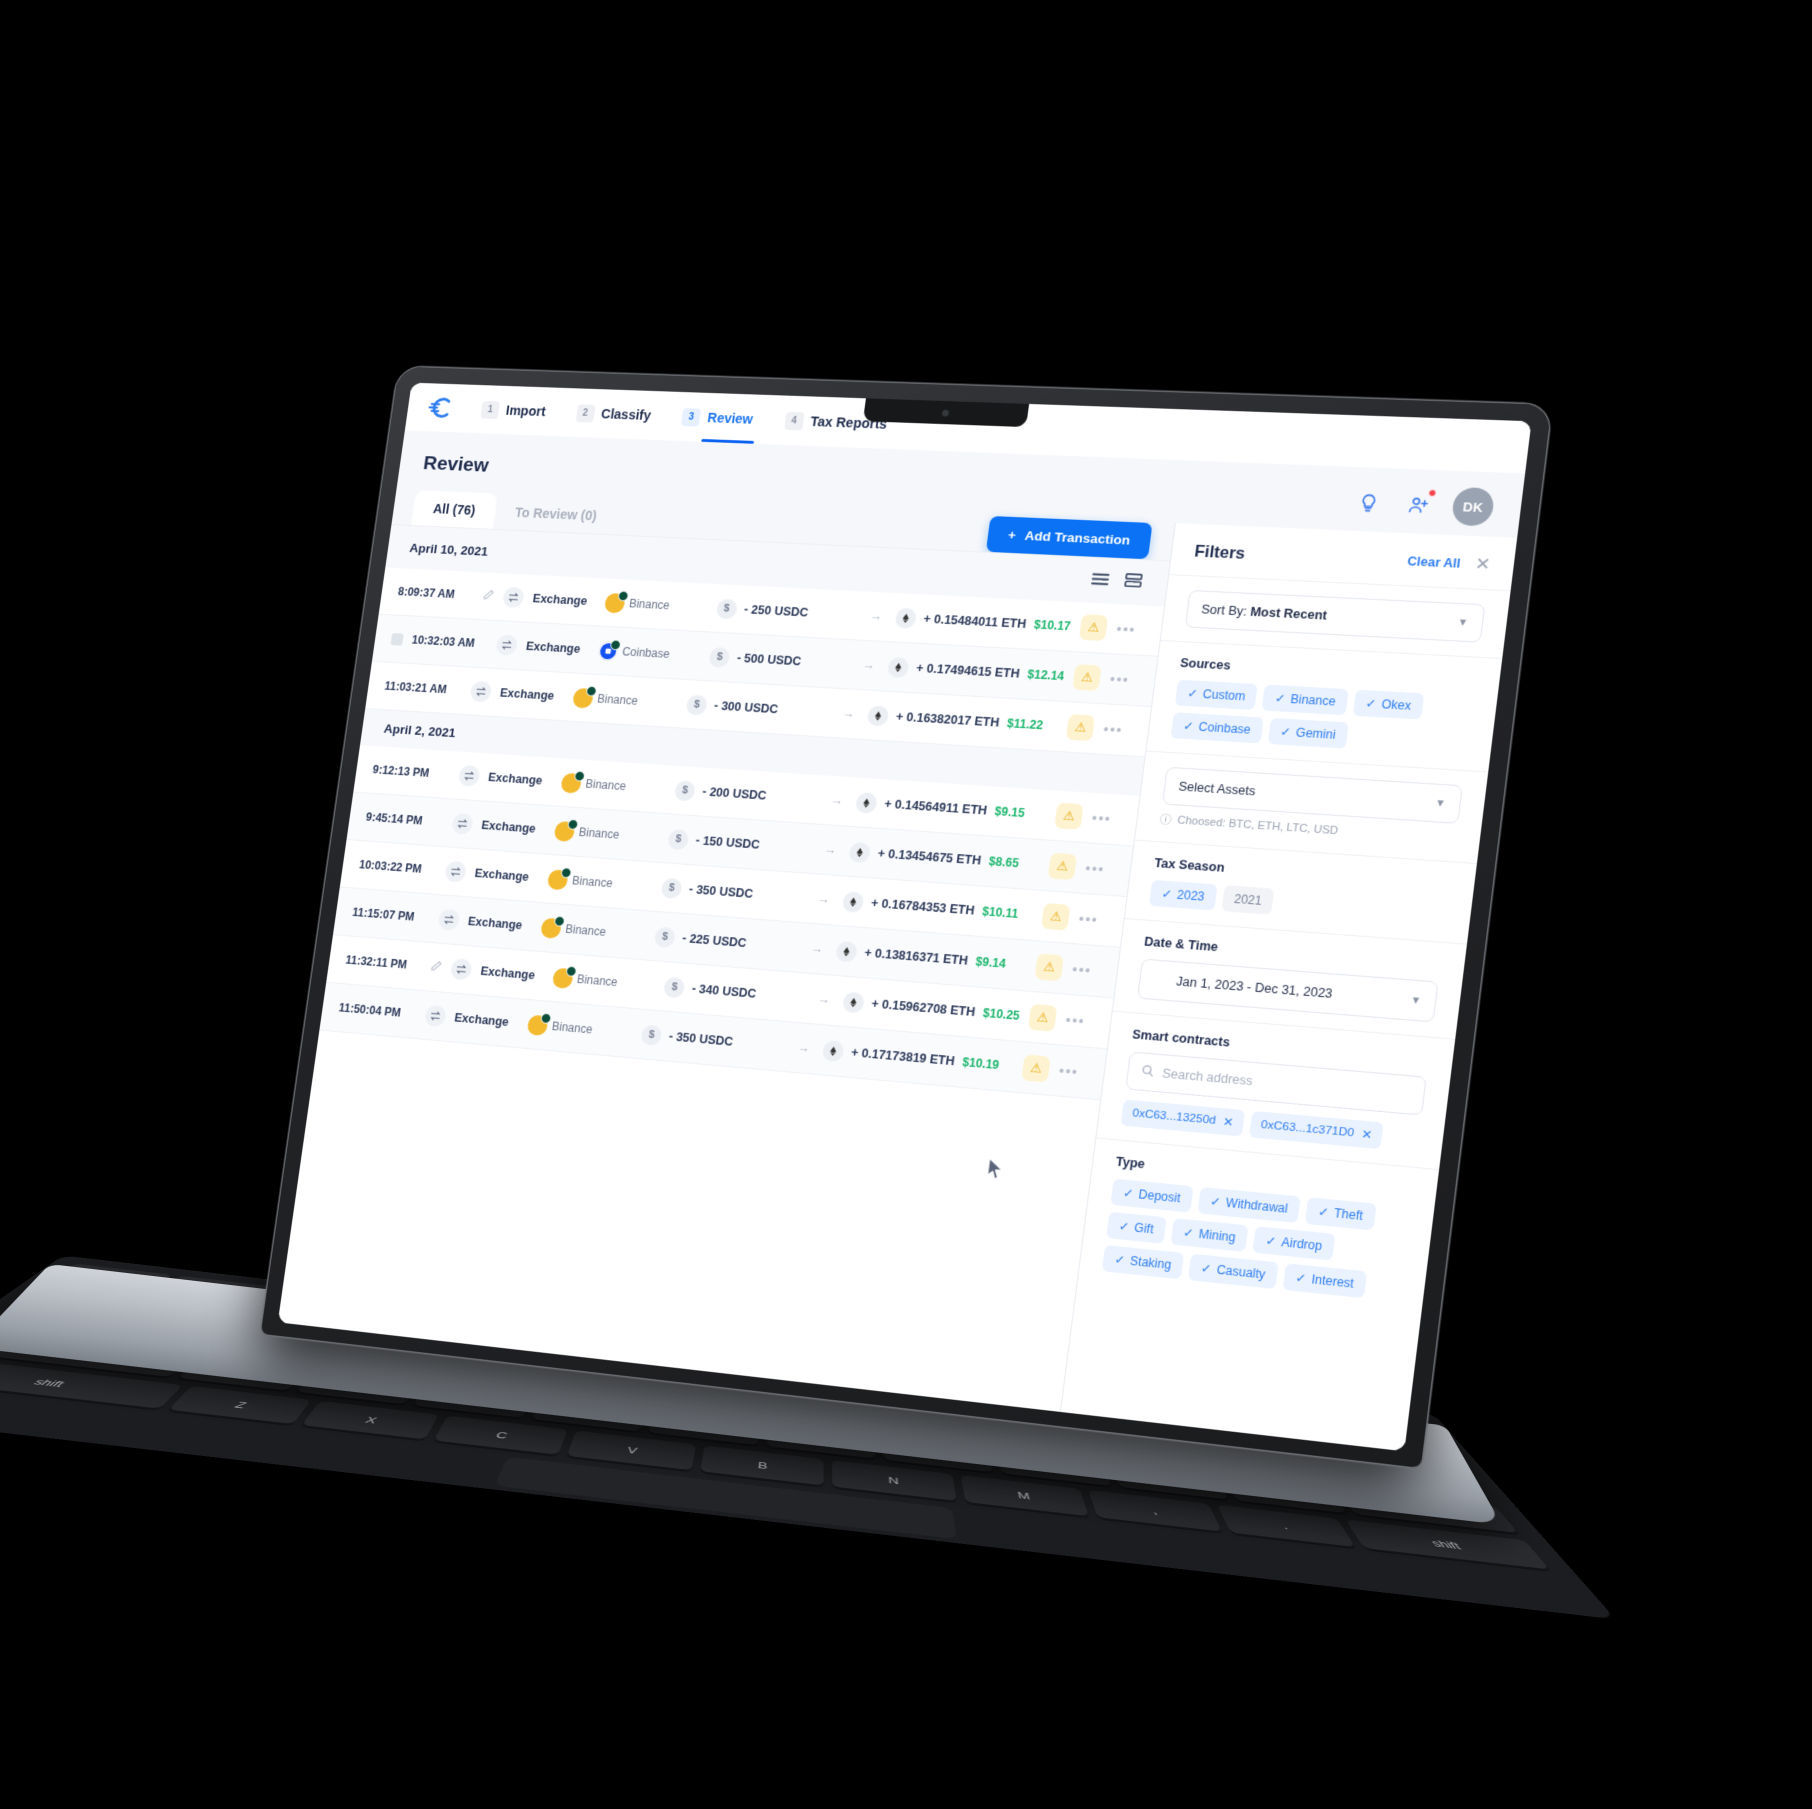 The height and width of the screenshot is (1809, 1812). I want to click on tab-to-review: To Review (0), so click(556, 514).